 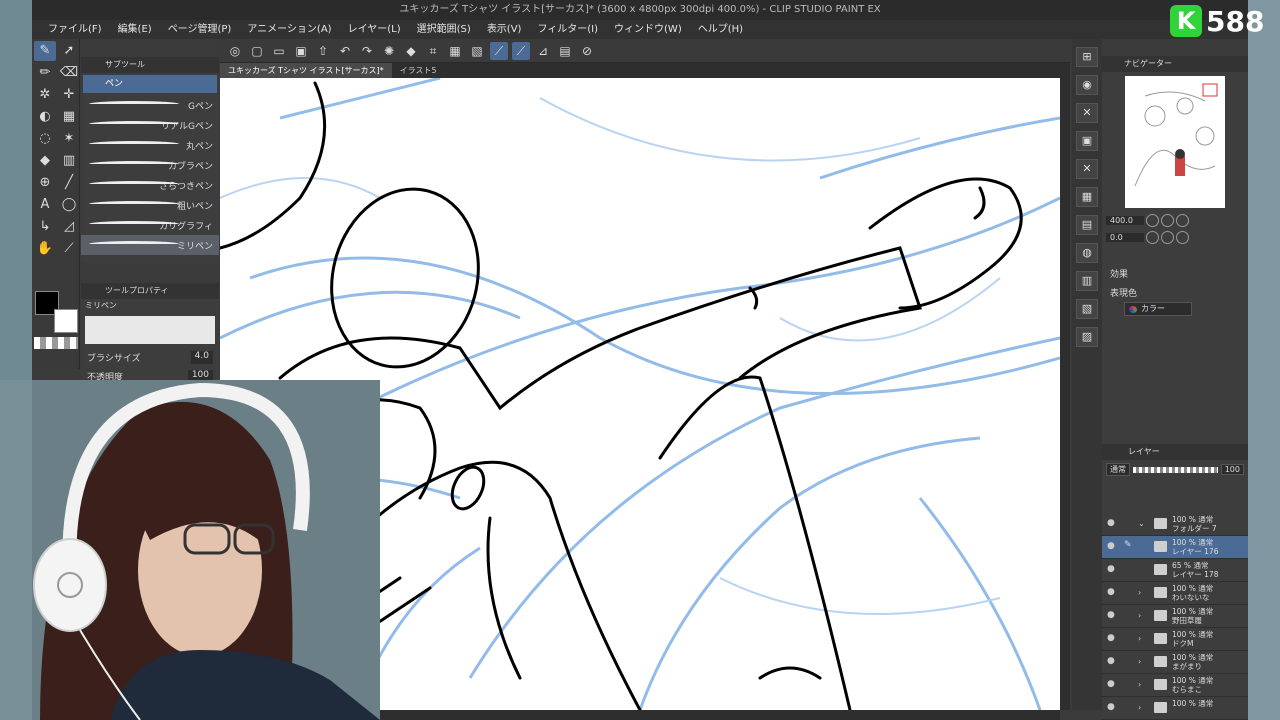 What do you see at coordinates (1175, 639) in the screenshot?
I see `layer-item: ● › 100 % 通常 ドクM` at bounding box center [1175, 639].